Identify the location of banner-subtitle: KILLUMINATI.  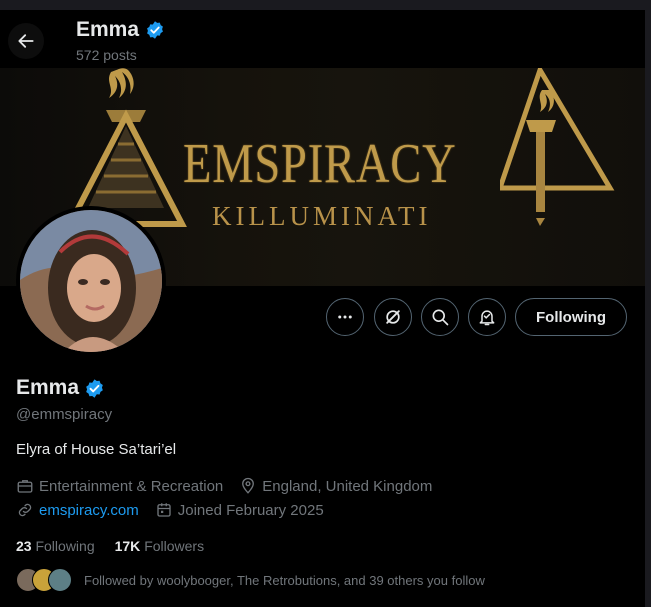
(322, 216).